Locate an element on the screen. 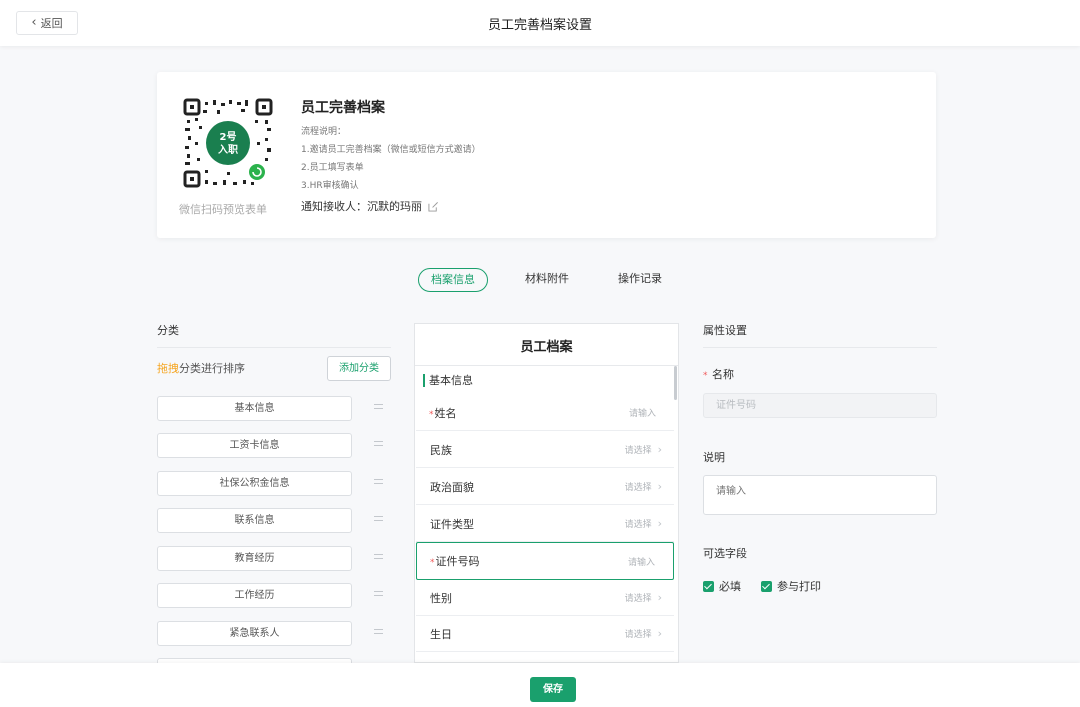 This screenshot has width=1080, height=707. category-item: 基本信息 is located at coordinates (254, 408).